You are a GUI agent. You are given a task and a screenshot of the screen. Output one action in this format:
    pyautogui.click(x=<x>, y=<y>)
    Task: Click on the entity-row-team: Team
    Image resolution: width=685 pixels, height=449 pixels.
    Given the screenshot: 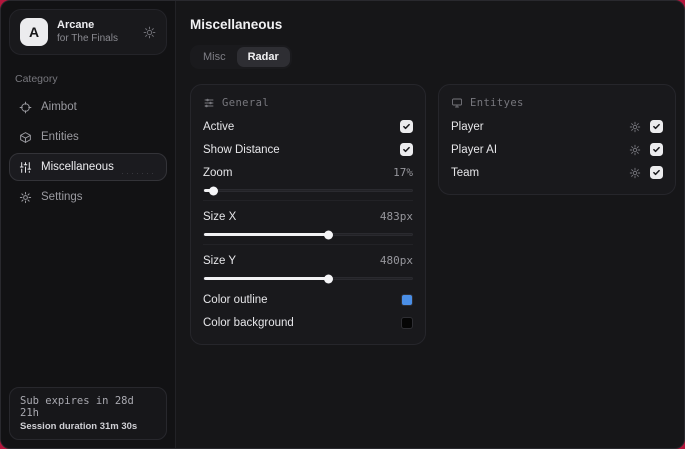 What is the action you would take?
    pyautogui.click(x=557, y=172)
    